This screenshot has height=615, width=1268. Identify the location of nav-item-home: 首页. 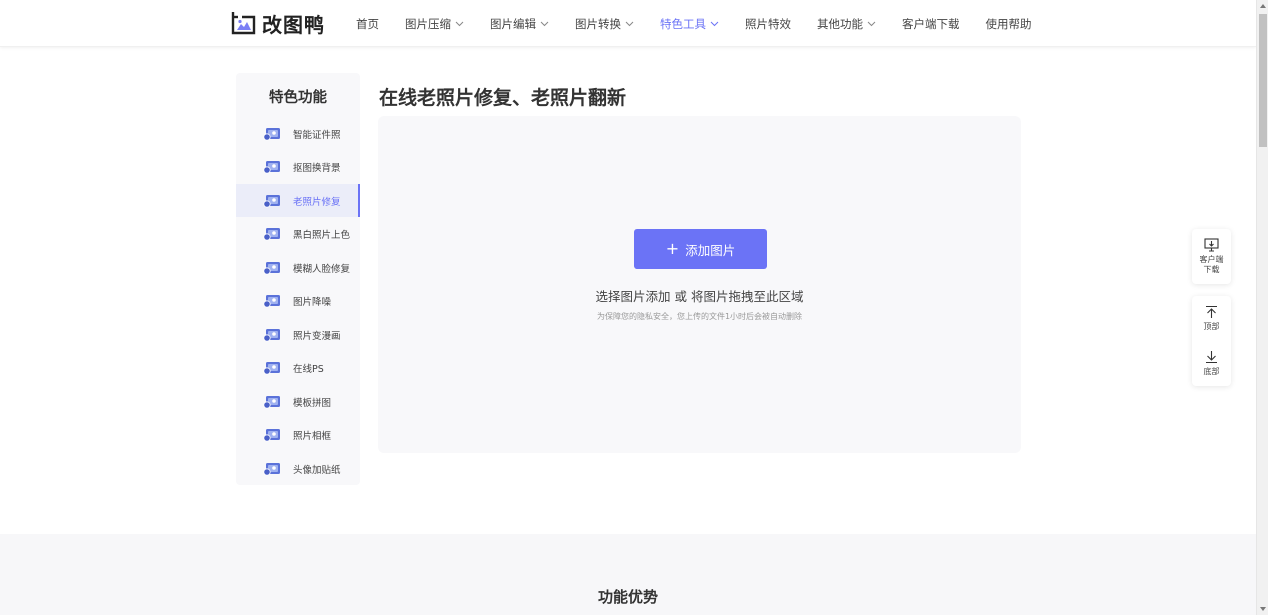
(367, 24).